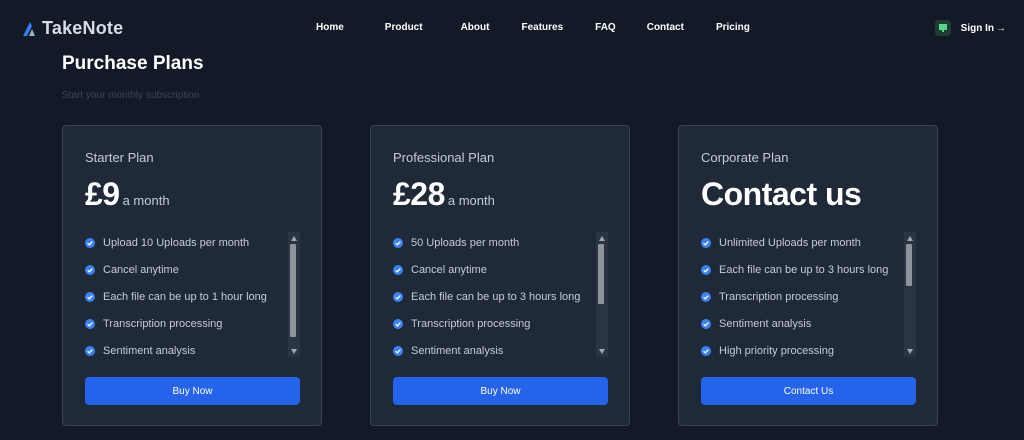  Describe the element at coordinates (404, 27) in the screenshot. I see `nav-link-product: Product` at that location.